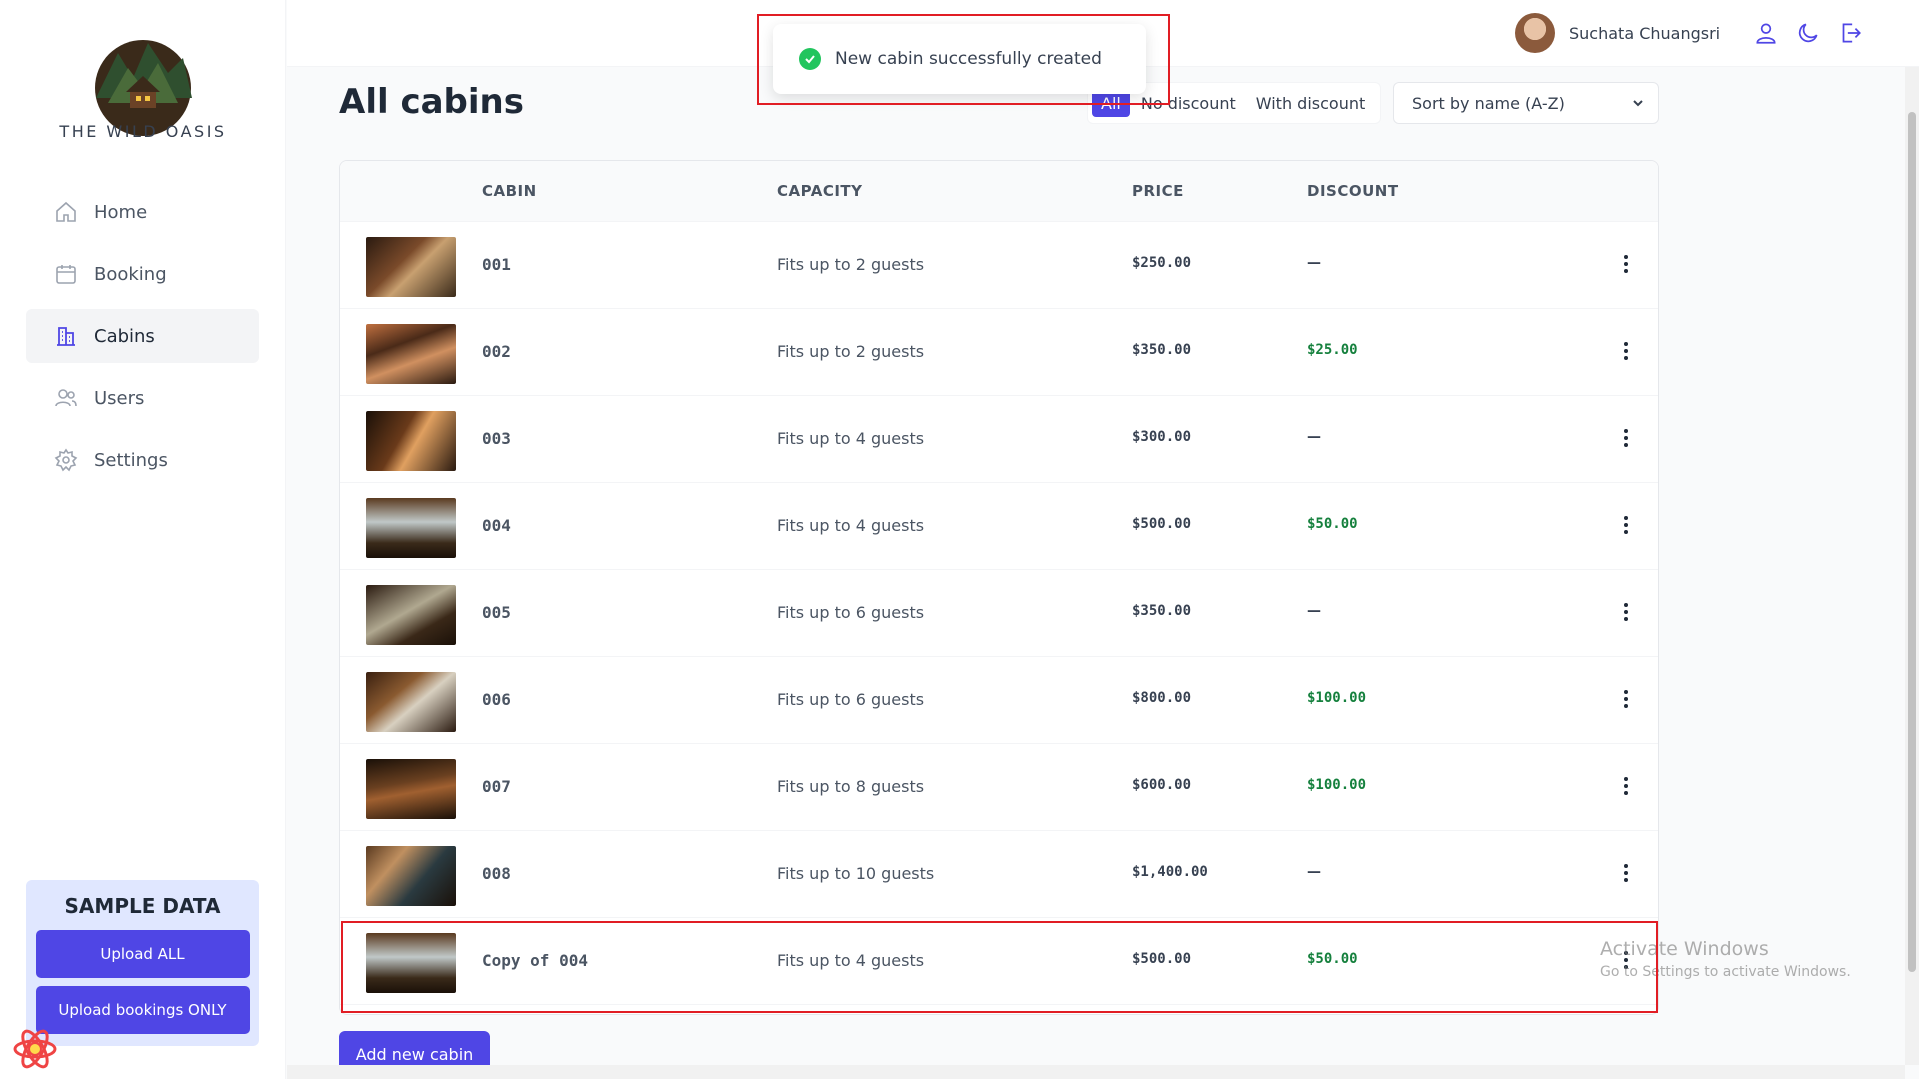 The image size is (1919, 1079). I want to click on sample-data-title: SAMPLE DATA, so click(142, 906).